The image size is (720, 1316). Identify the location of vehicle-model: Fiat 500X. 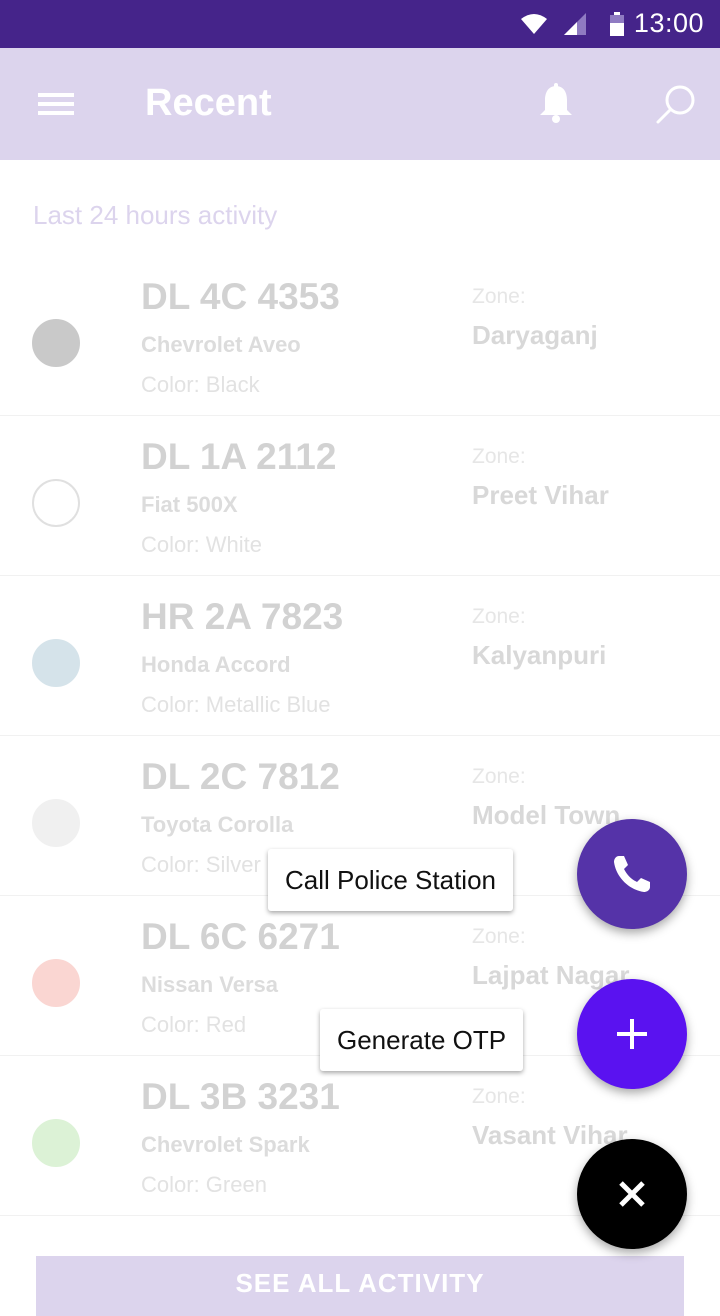
(189, 504).